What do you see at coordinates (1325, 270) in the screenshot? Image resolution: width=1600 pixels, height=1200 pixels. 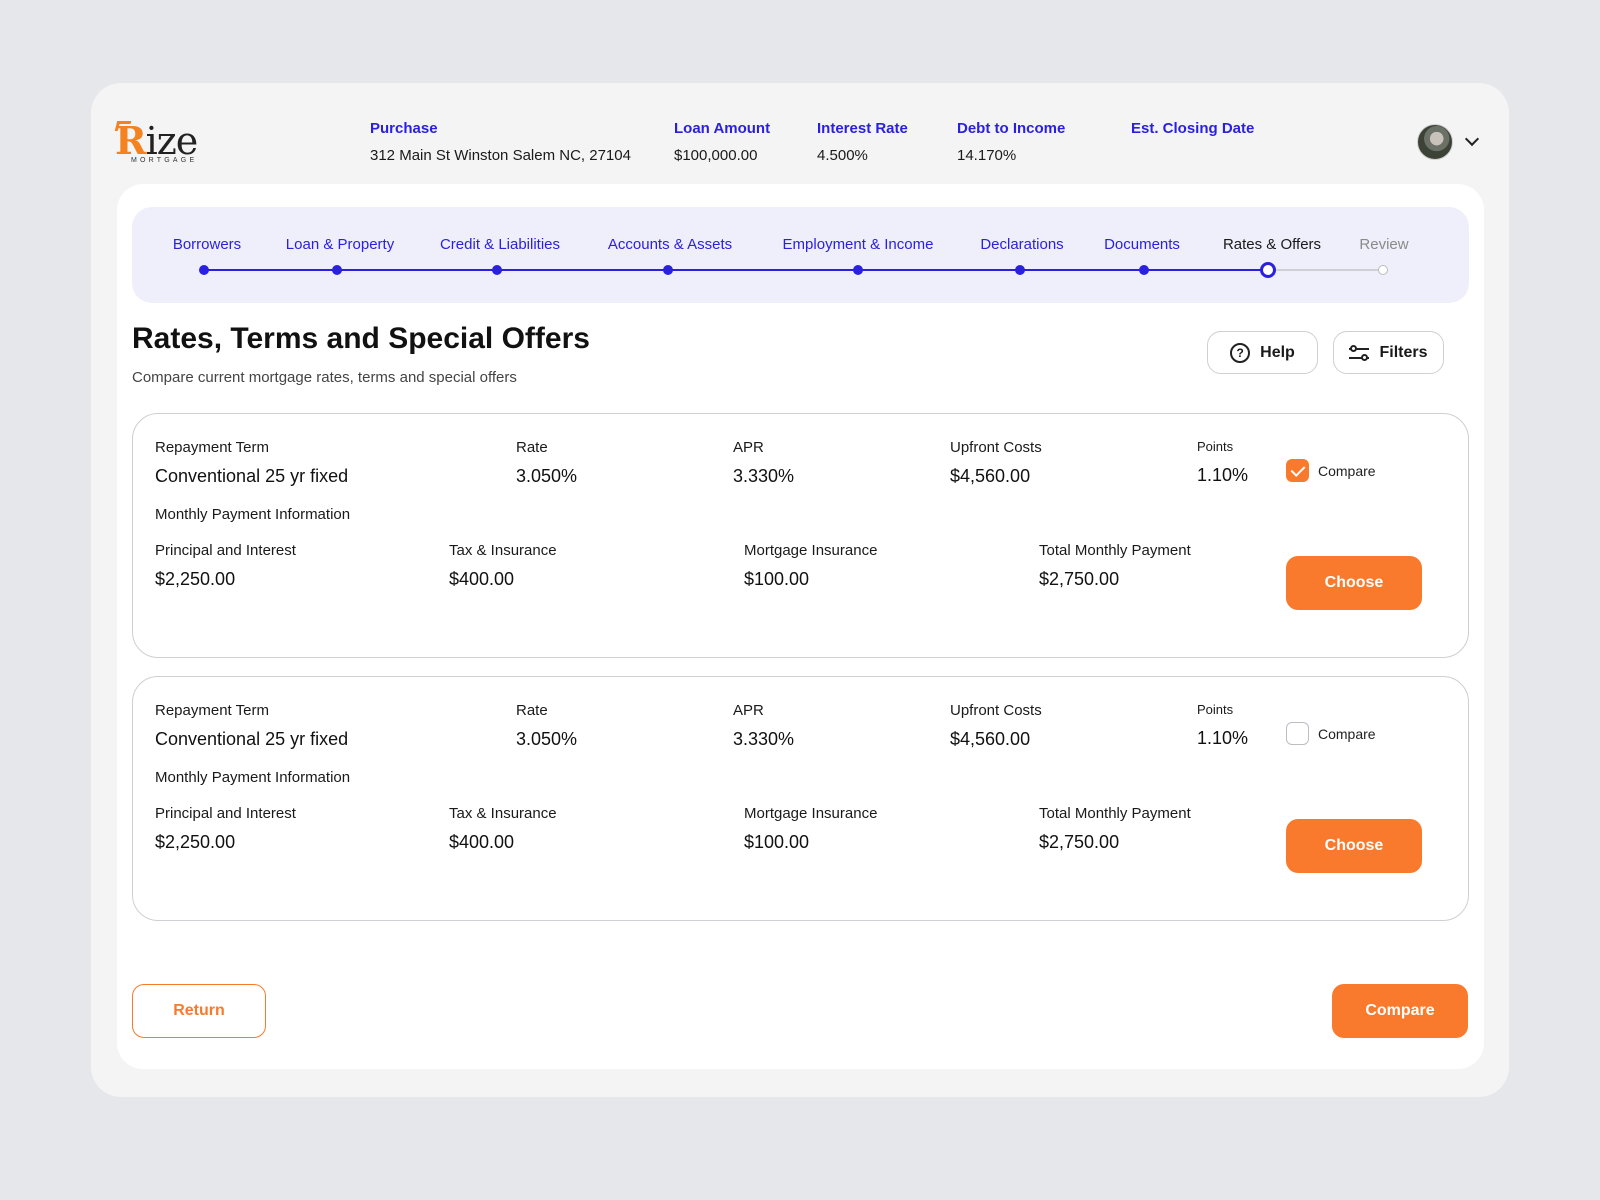 I see `stepper-track-remaining` at bounding box center [1325, 270].